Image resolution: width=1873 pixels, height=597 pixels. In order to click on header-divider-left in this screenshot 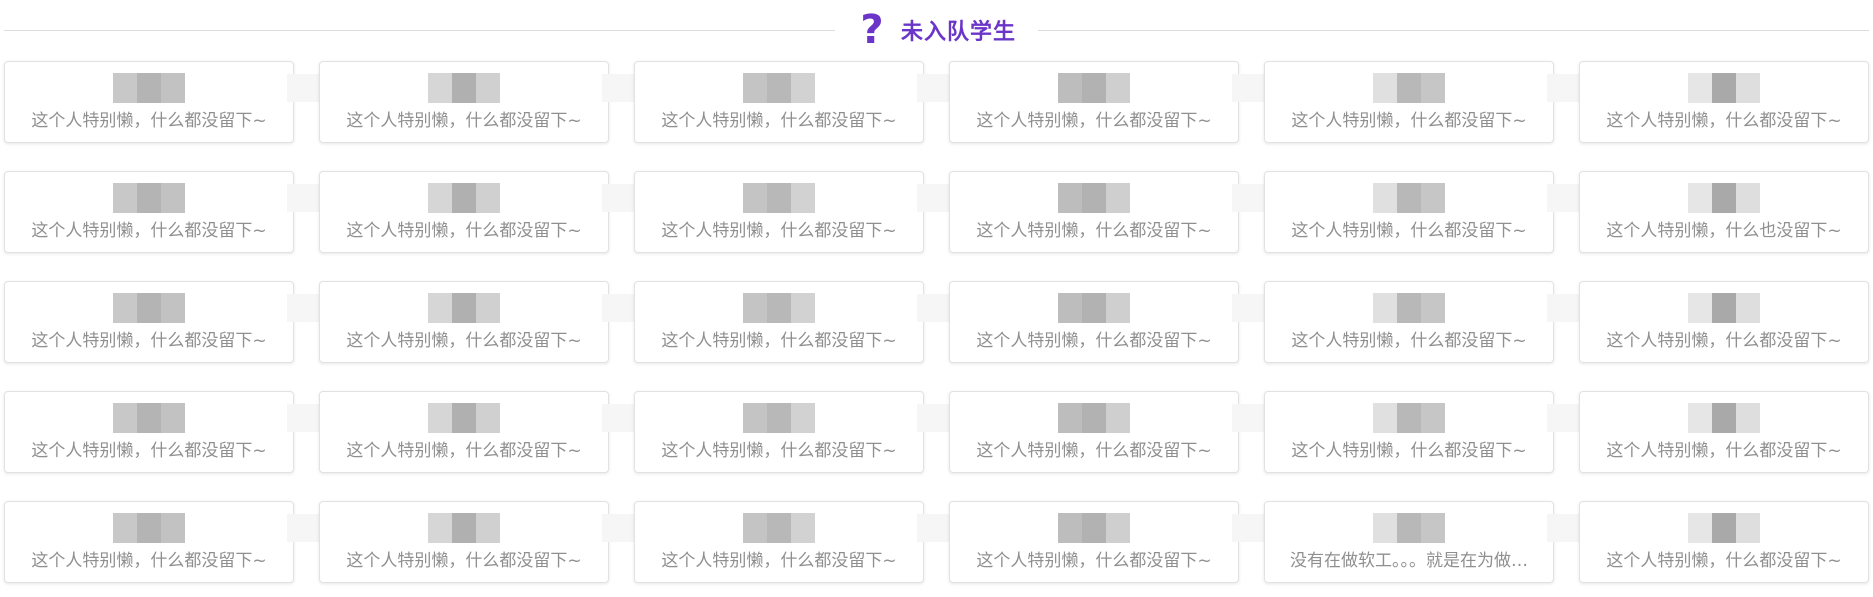, I will do `click(419, 30)`.